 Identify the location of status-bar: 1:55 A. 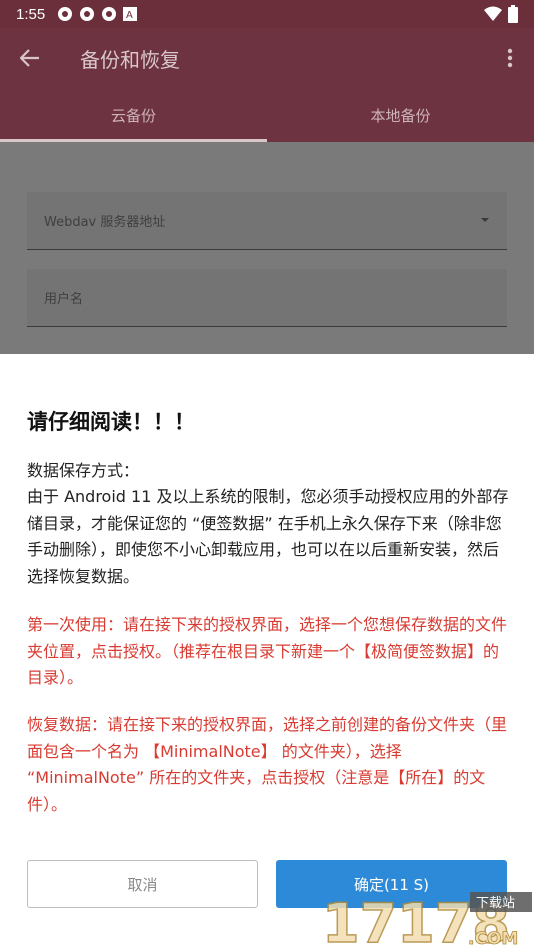
(267, 14).